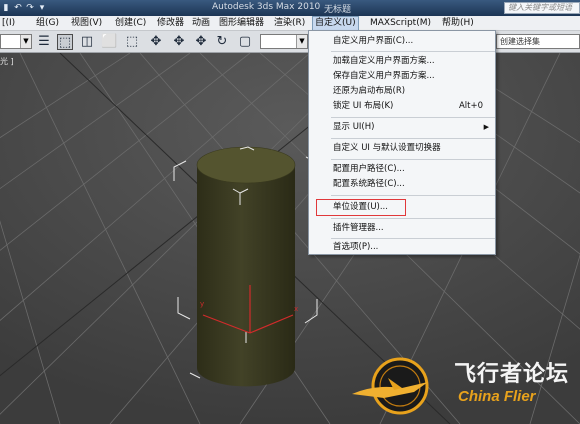  Describe the element at coordinates (222, 42) in the screenshot. I see `rotate-icon: ↻` at that location.